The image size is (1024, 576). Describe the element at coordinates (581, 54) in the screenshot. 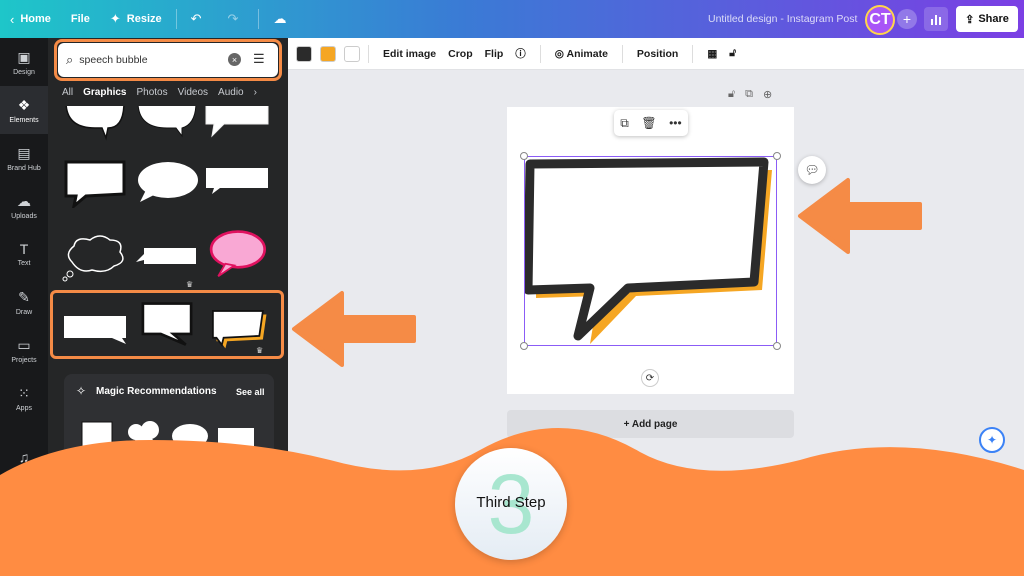

I see `animate-button: ◎ Animate` at that location.